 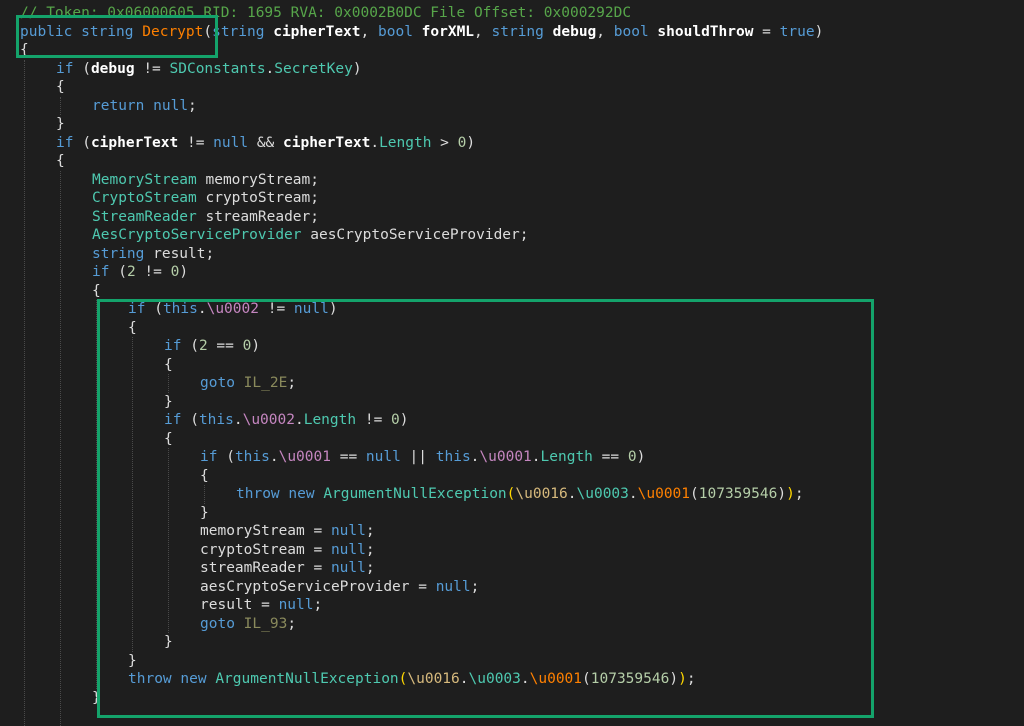 I want to click on code-token-kw: true, so click(x=797, y=31).